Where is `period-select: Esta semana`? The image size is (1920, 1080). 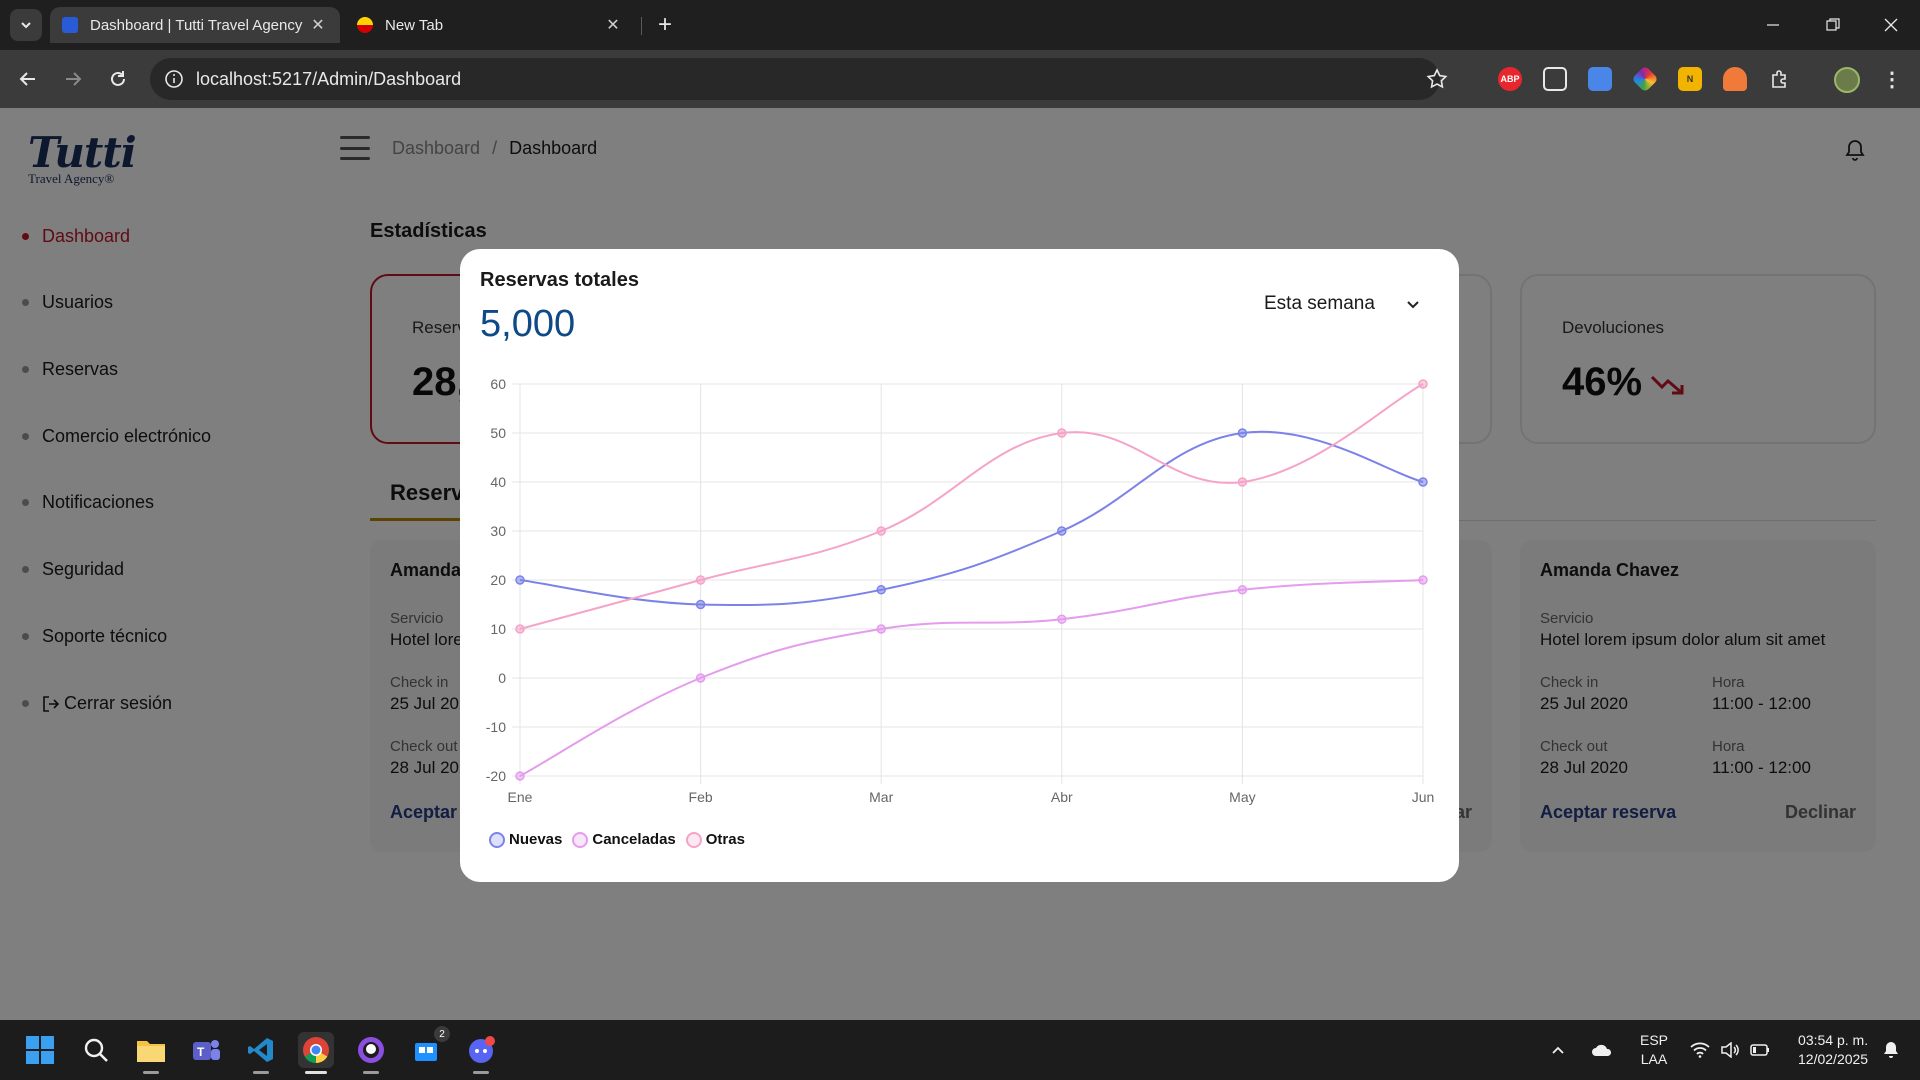
period-select: Esta semana is located at coordinates (1342, 304).